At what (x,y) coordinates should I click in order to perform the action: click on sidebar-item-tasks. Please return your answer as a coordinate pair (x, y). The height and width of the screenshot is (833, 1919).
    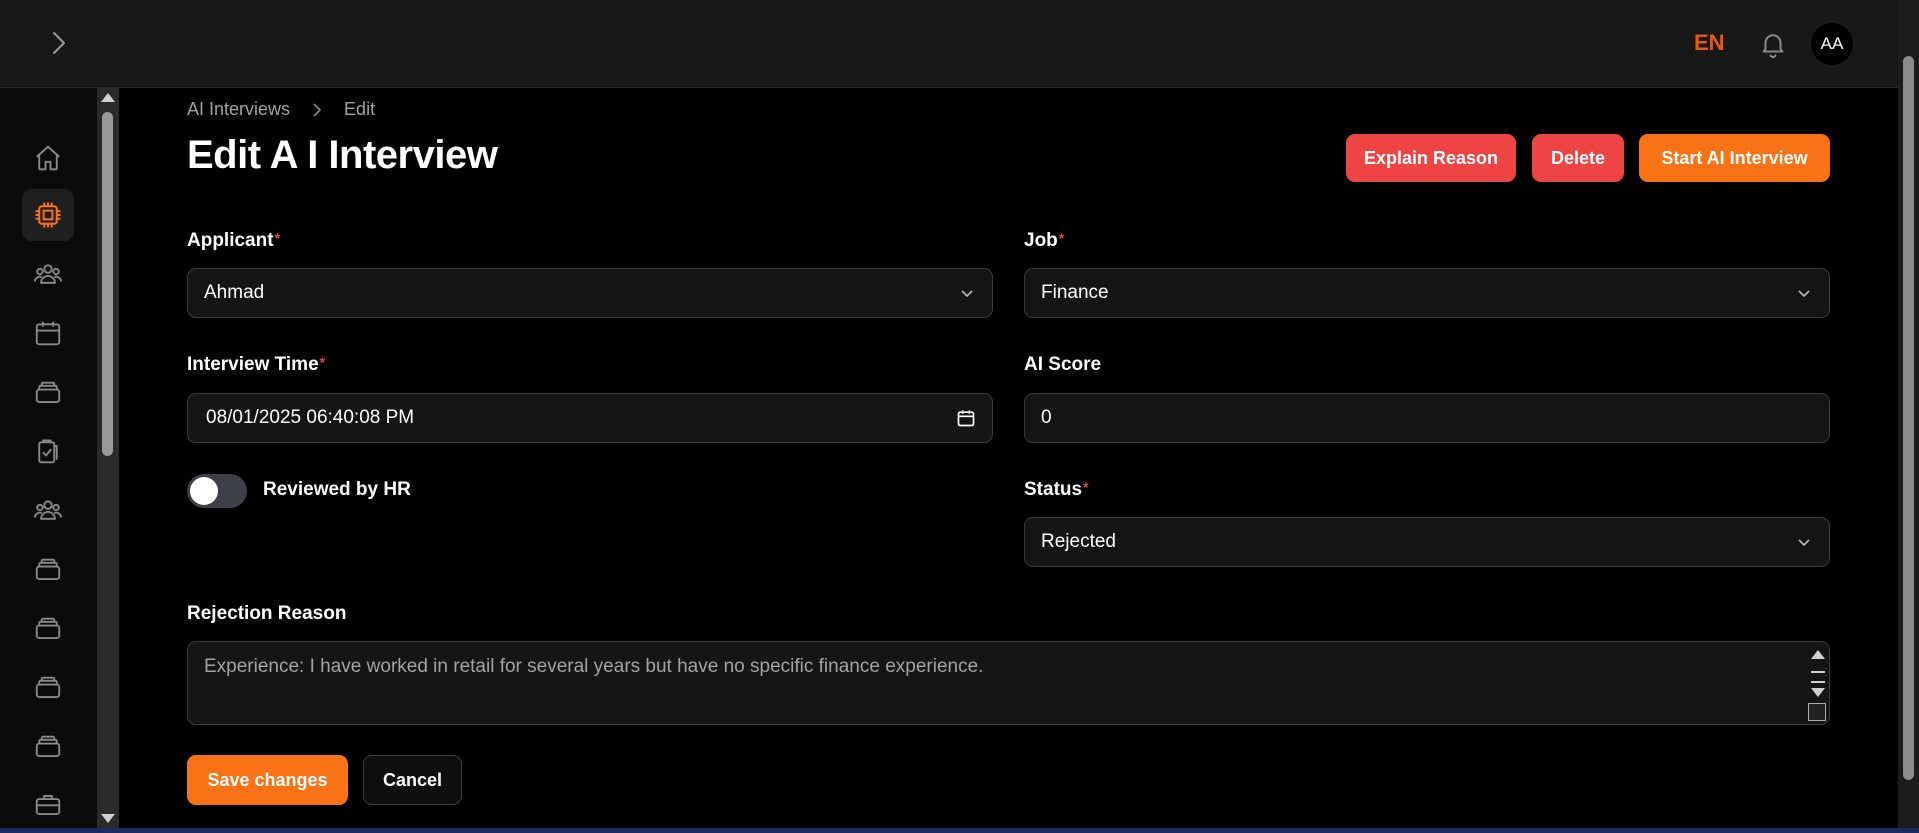
    Looking at the image, I should click on (48, 451).